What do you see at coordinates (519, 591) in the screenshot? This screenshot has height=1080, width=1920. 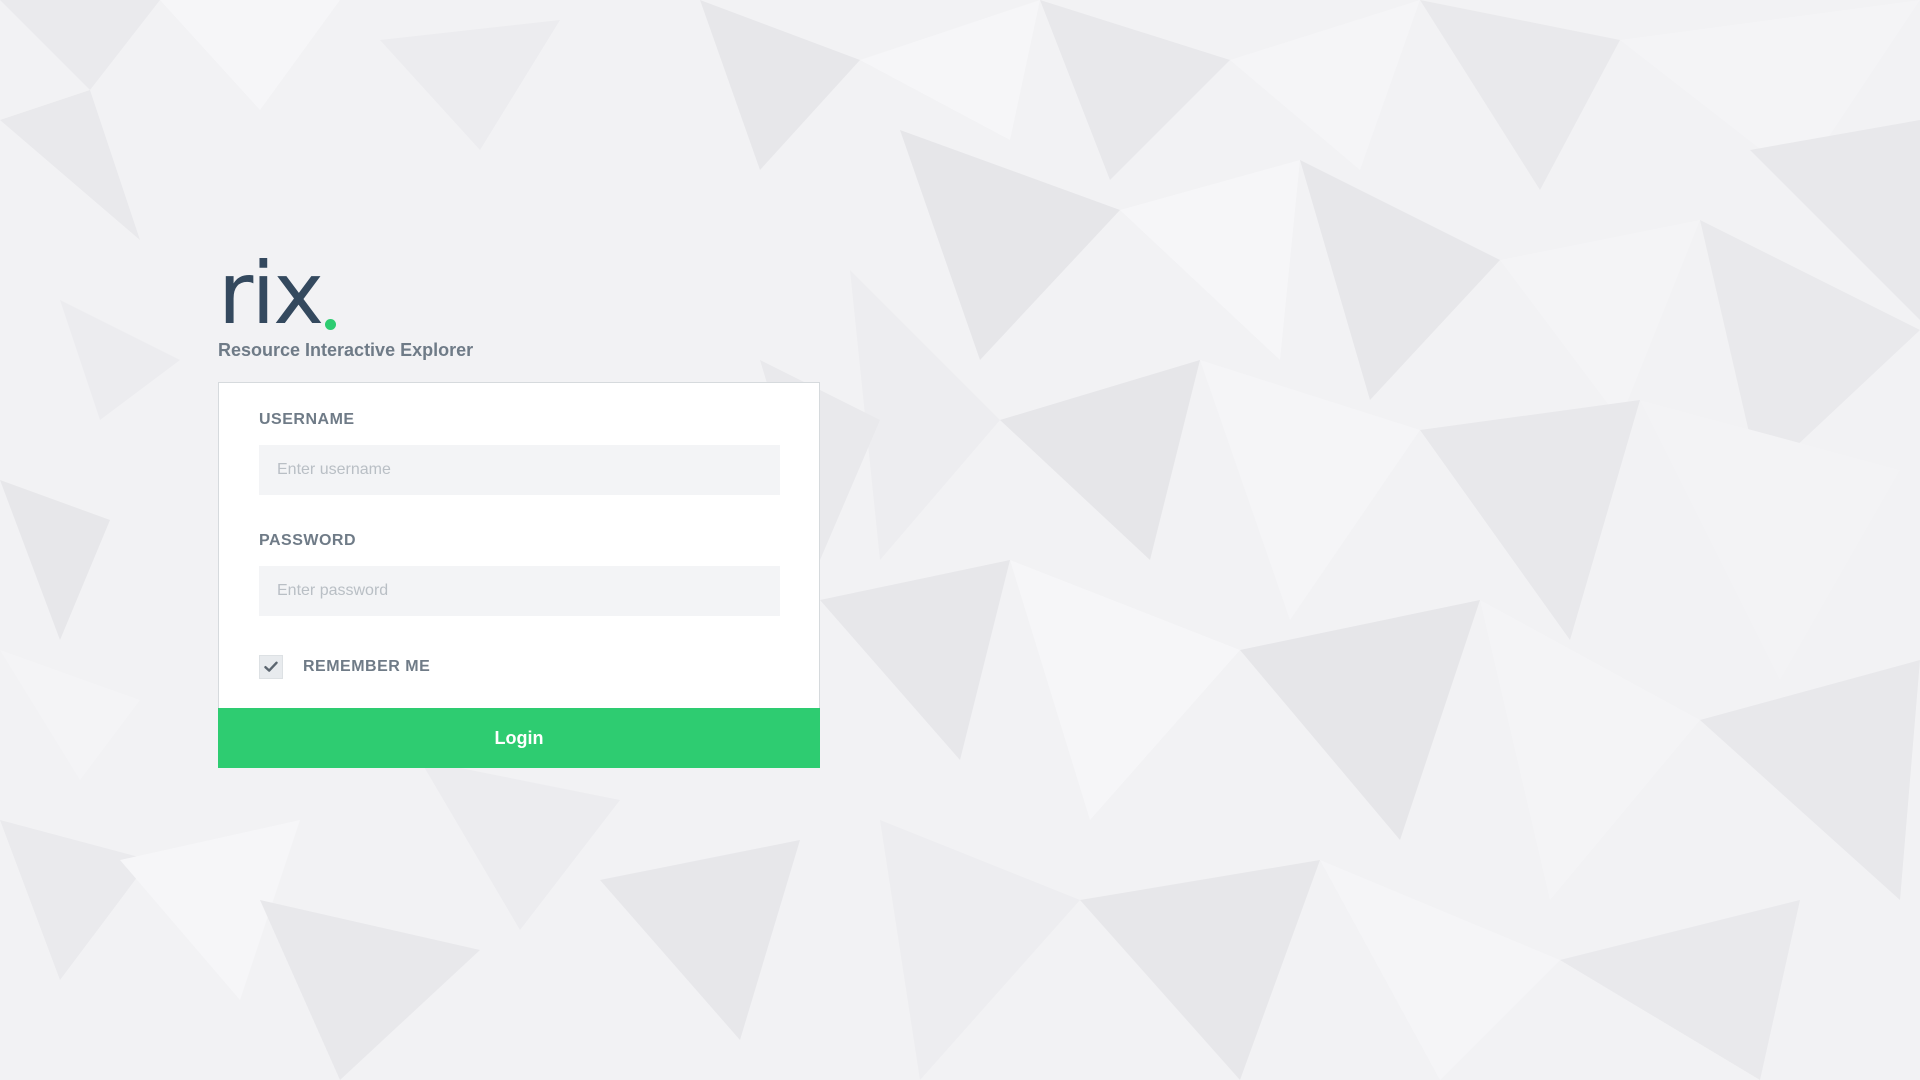 I see `password-input` at bounding box center [519, 591].